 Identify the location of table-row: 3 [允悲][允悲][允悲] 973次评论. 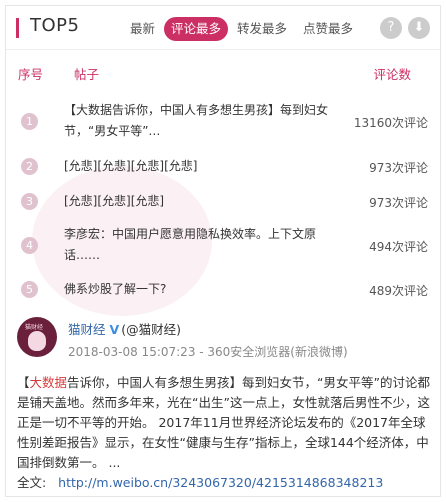
(223, 201).